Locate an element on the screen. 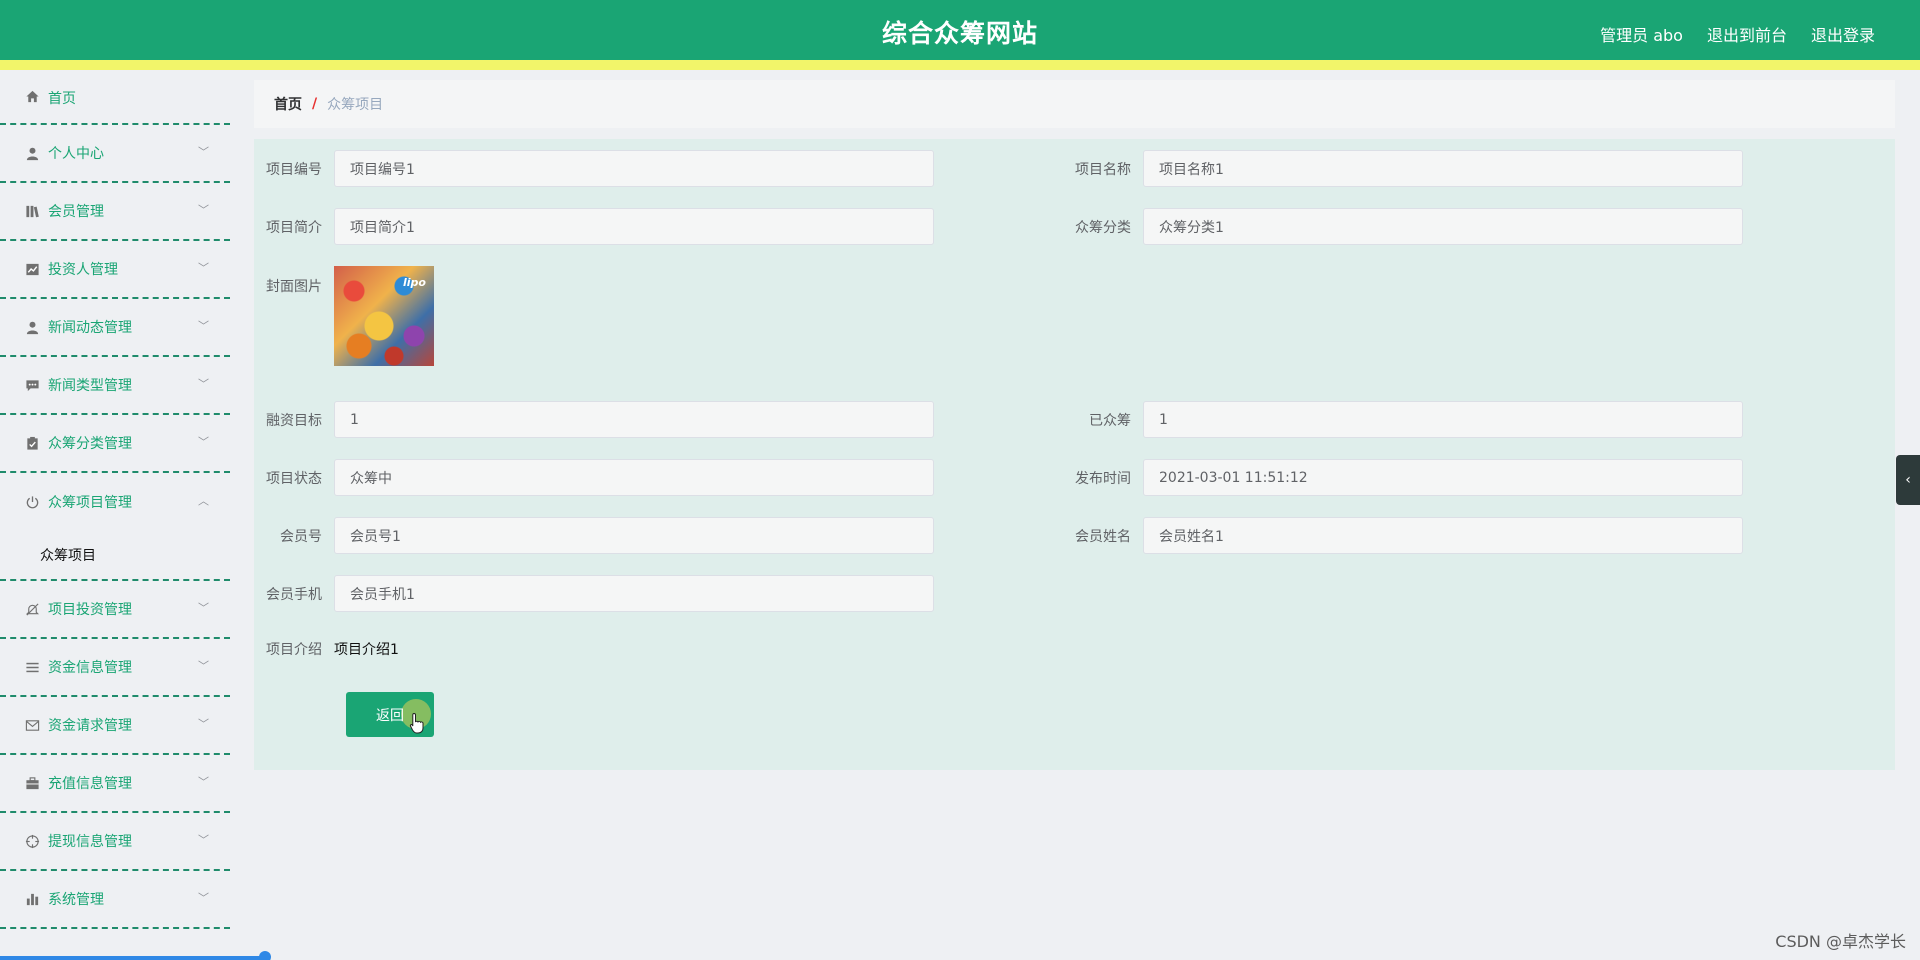 This screenshot has width=1920, height=960. sidebar-item-crowdfunding-category-management: 众筹分类管理 ﹀ is located at coordinates (115, 444).